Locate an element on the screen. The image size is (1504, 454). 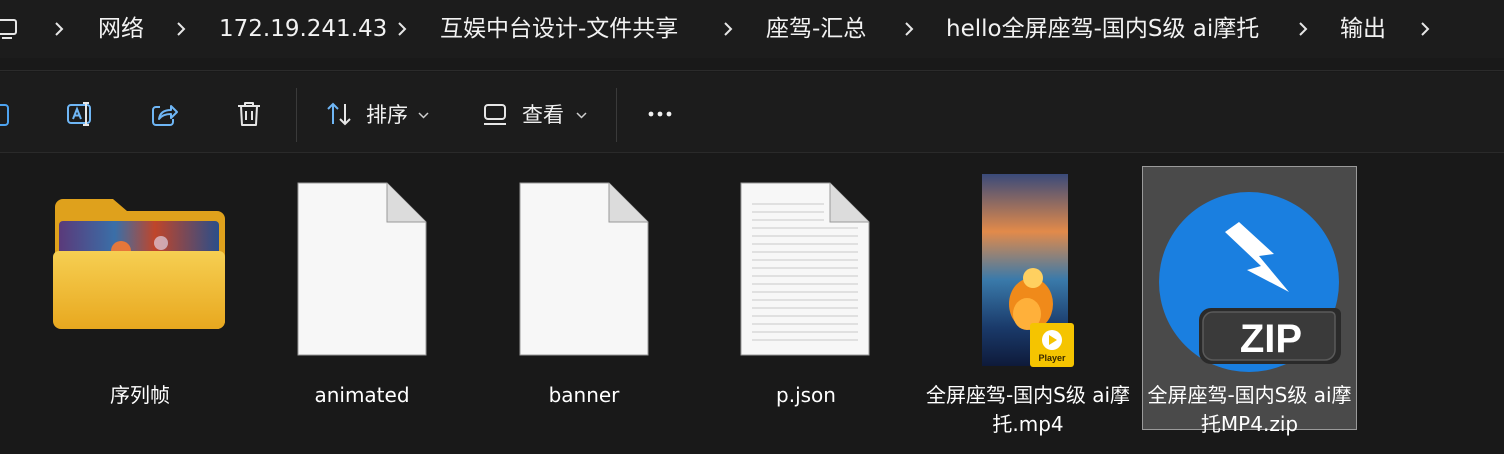
new-button is located at coordinates (7, 112).